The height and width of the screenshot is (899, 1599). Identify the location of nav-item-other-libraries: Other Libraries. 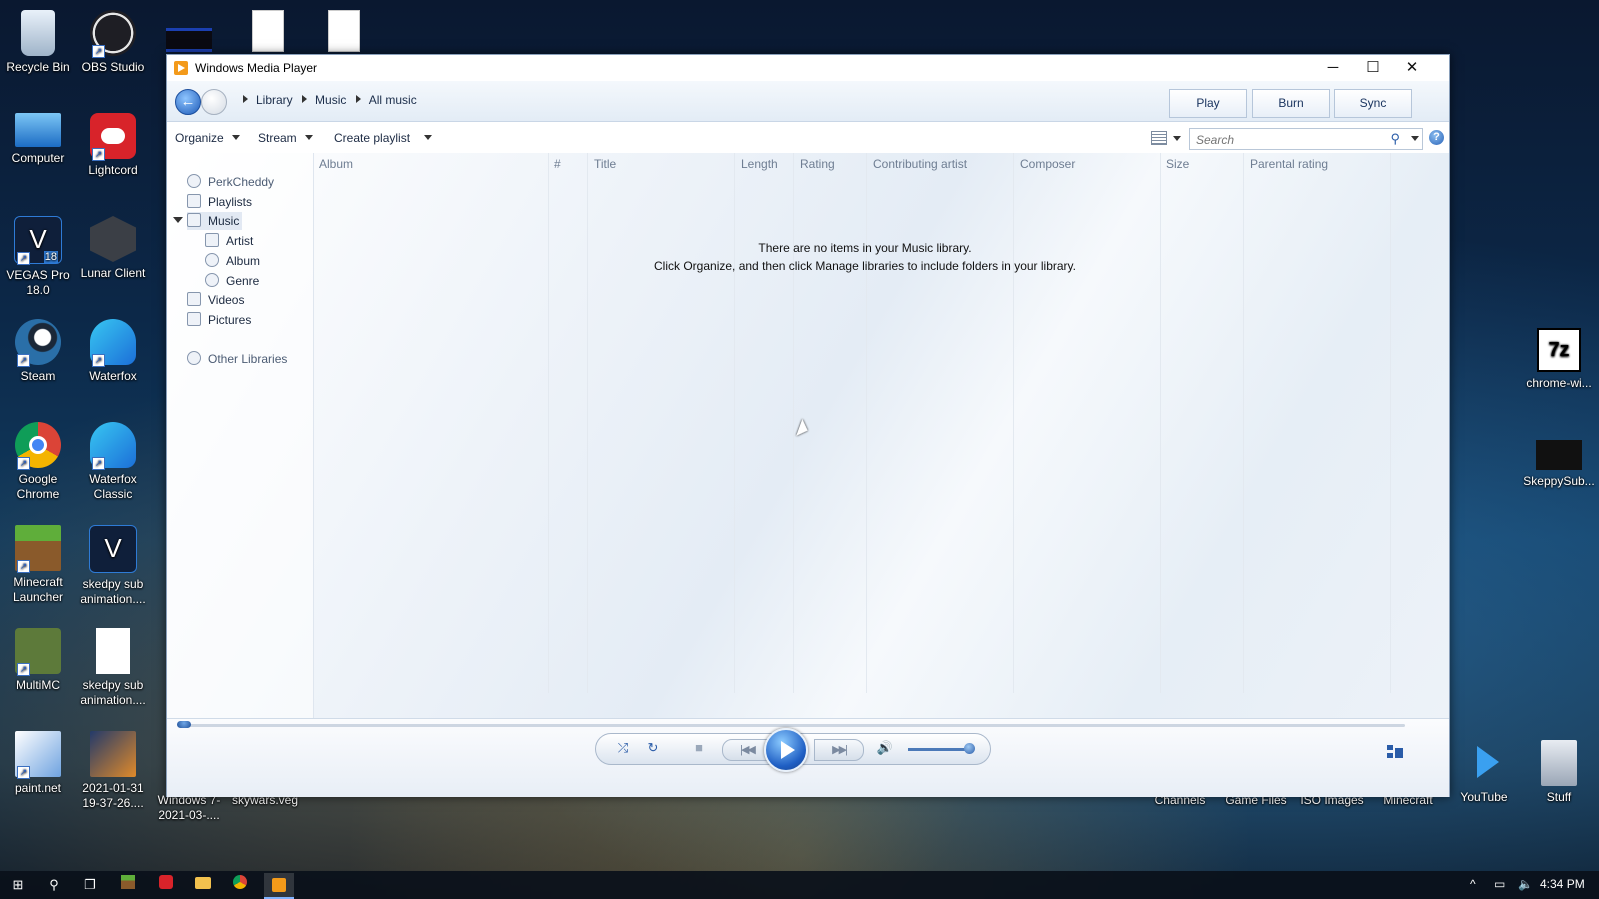
(237, 359).